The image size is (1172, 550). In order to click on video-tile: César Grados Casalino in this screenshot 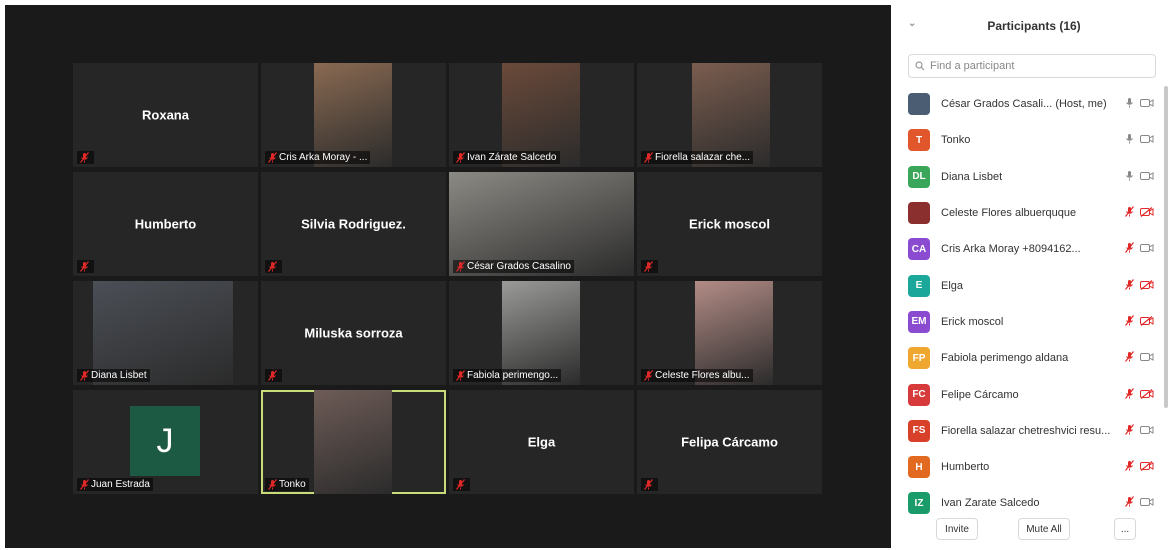, I will do `click(541, 224)`.